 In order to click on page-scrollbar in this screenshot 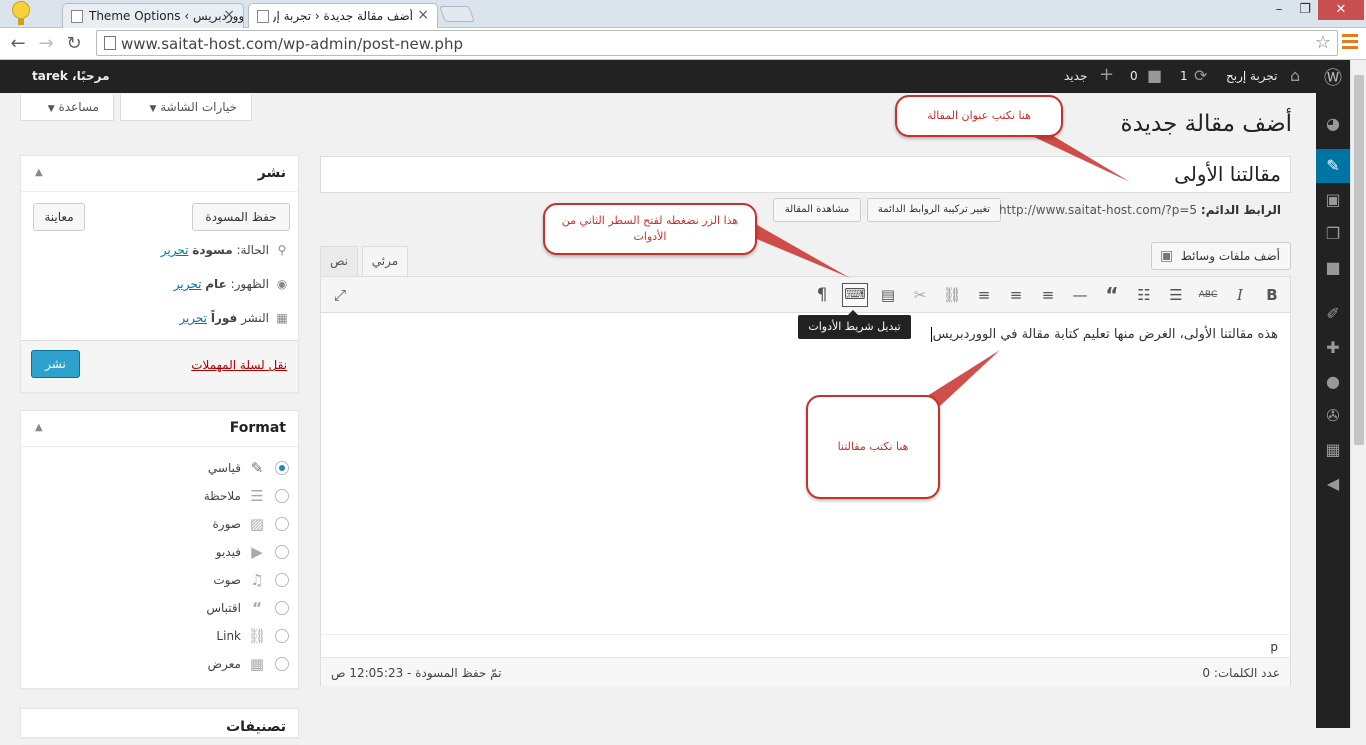, I will do `click(1358, 394)`.